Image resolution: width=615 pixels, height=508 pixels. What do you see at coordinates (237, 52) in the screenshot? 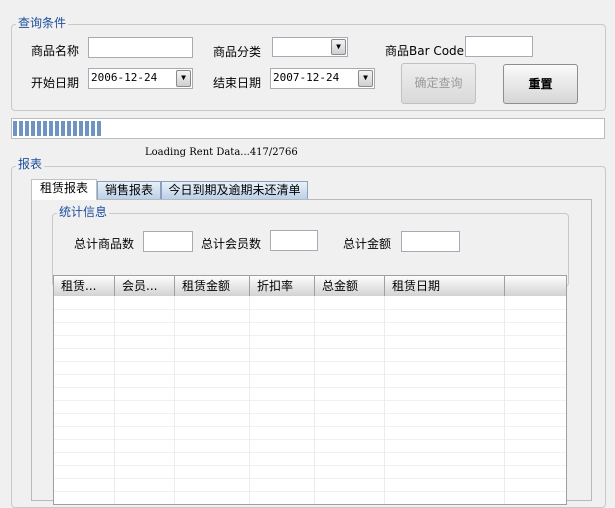
I see `category-label: 商品分类` at bounding box center [237, 52].